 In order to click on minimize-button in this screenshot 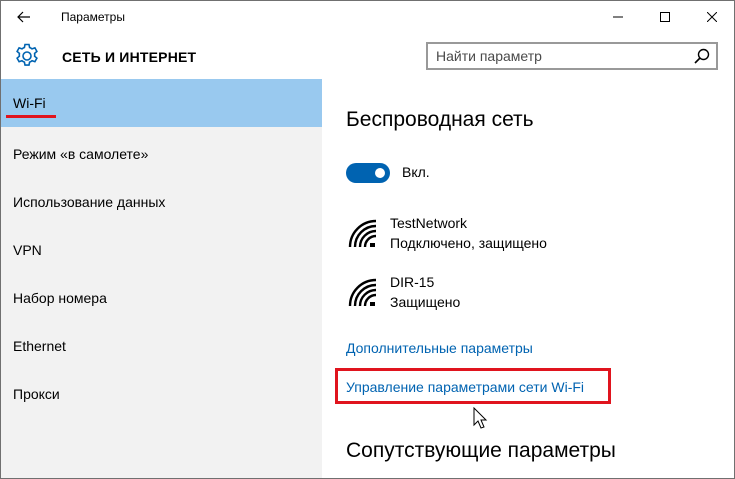, I will do `click(618, 17)`.